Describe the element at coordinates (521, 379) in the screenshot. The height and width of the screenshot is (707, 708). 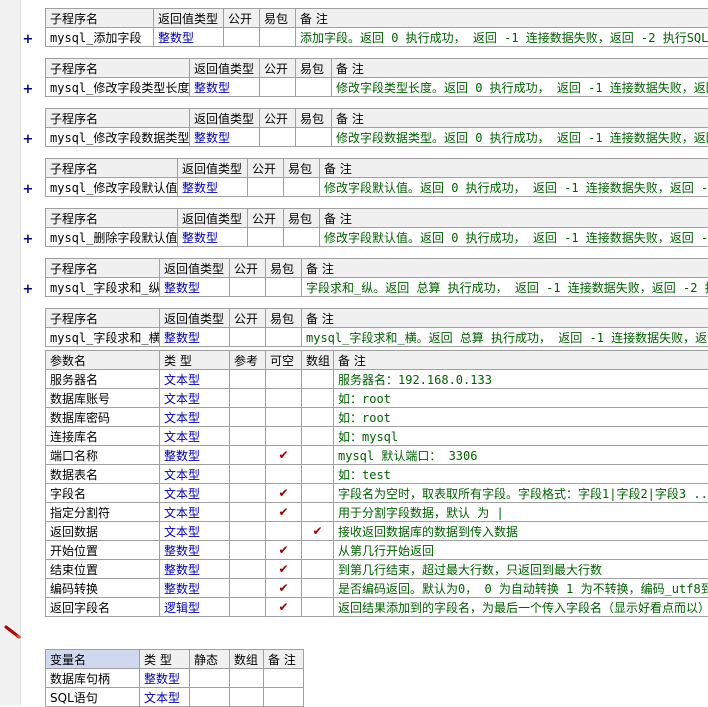
I see `param-remark: 服务器名：192.168.0.133` at that location.